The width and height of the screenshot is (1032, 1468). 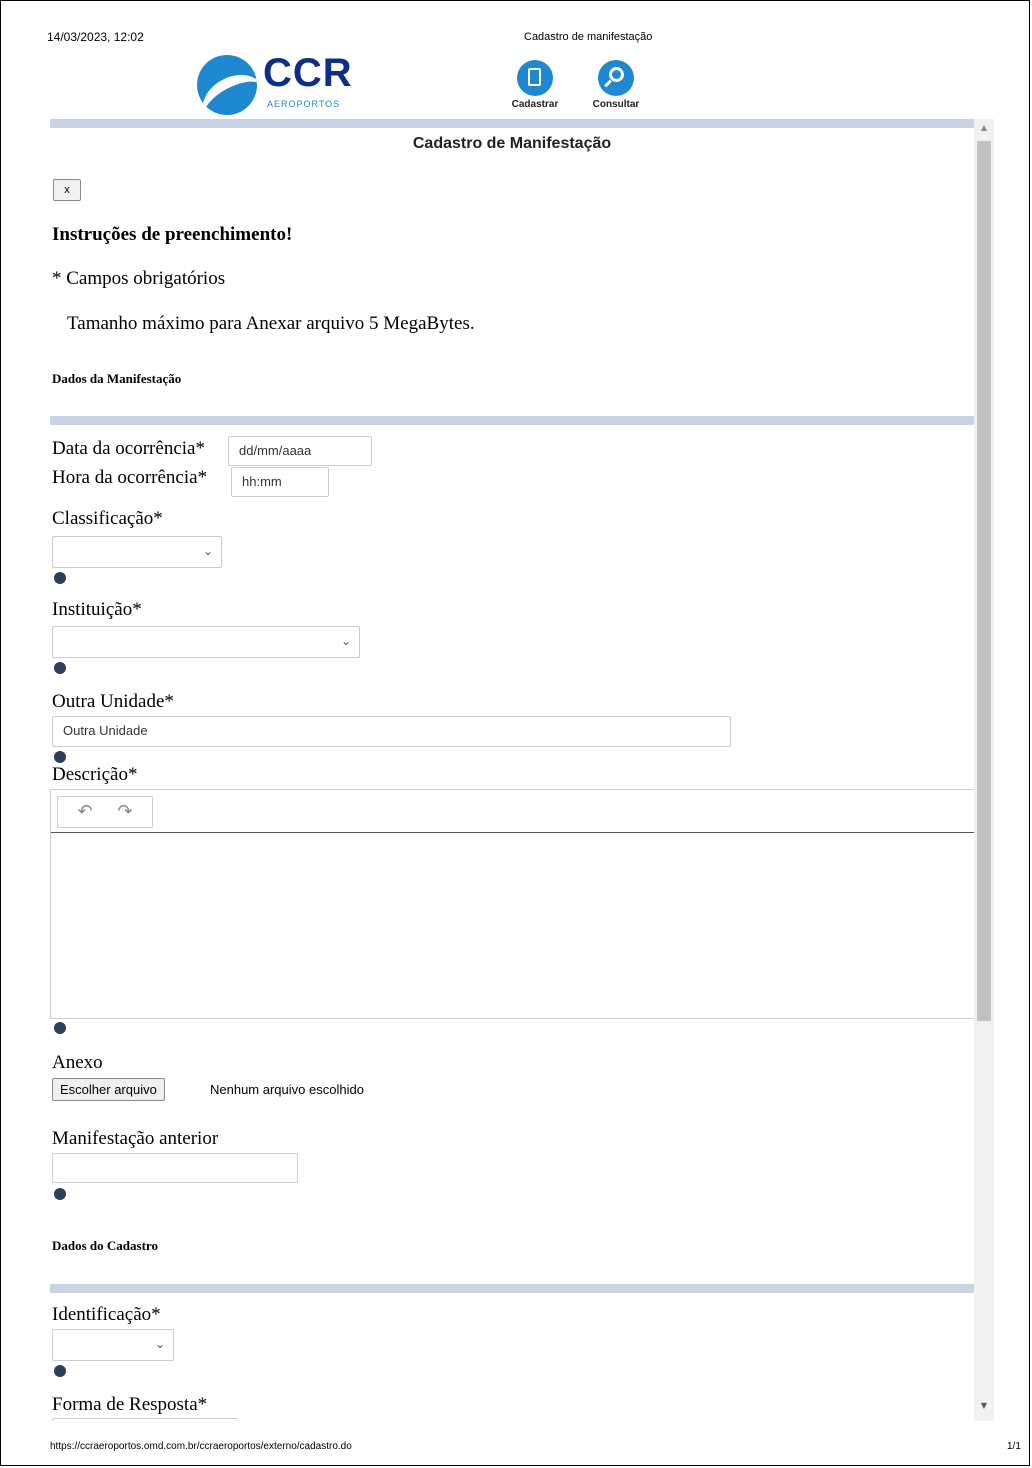 What do you see at coordinates (145, 1419) in the screenshot?
I see `response-form-select` at bounding box center [145, 1419].